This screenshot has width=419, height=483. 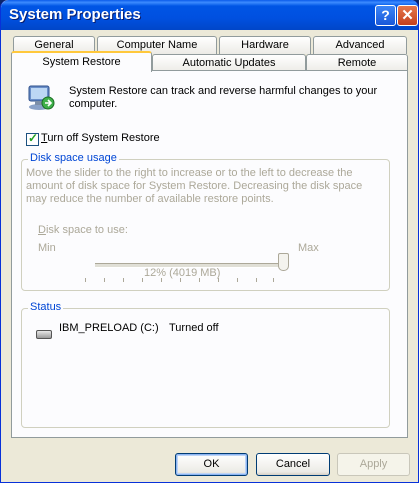 I want to click on cancel-button: Cancel, so click(x=293, y=464).